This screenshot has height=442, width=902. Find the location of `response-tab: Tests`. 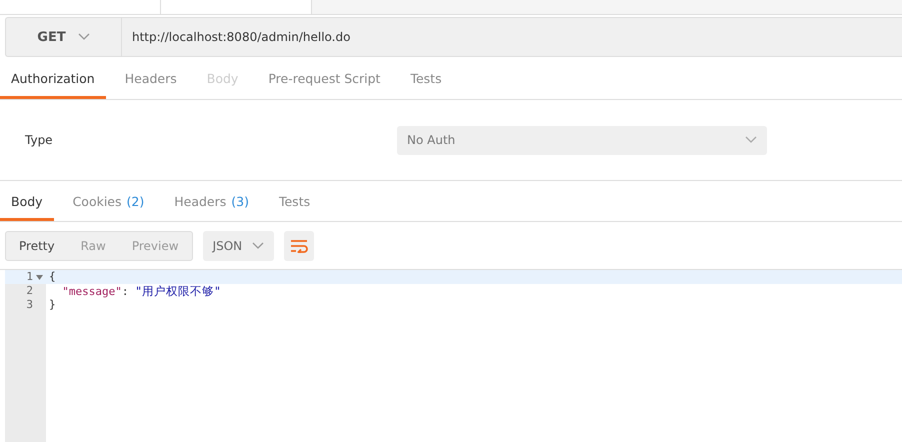

response-tab: Tests is located at coordinates (295, 201).